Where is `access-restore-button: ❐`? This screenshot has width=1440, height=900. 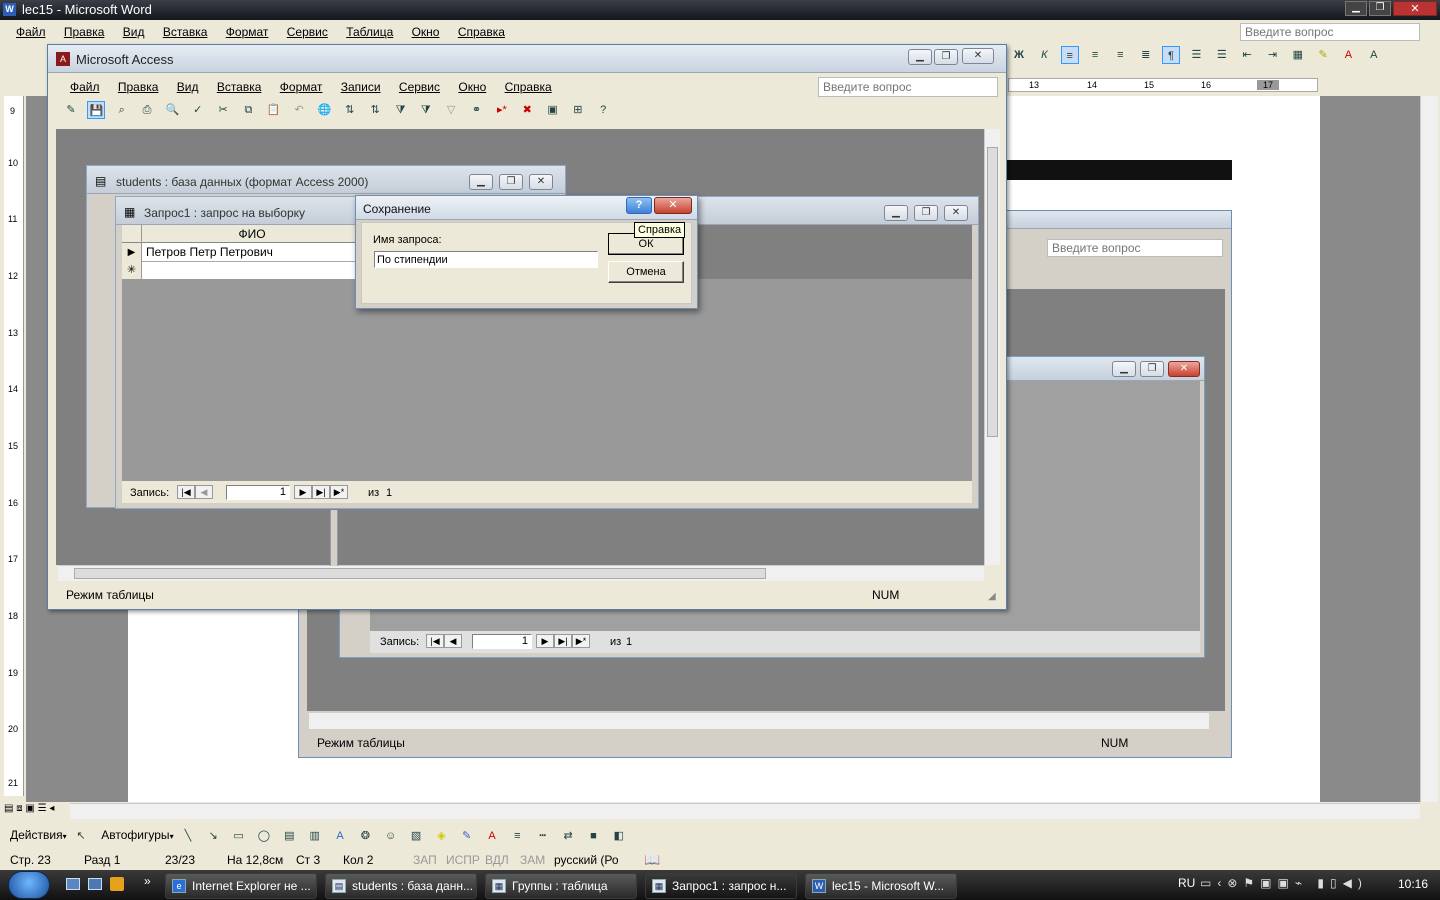
access-restore-button: ❐ is located at coordinates (946, 57).